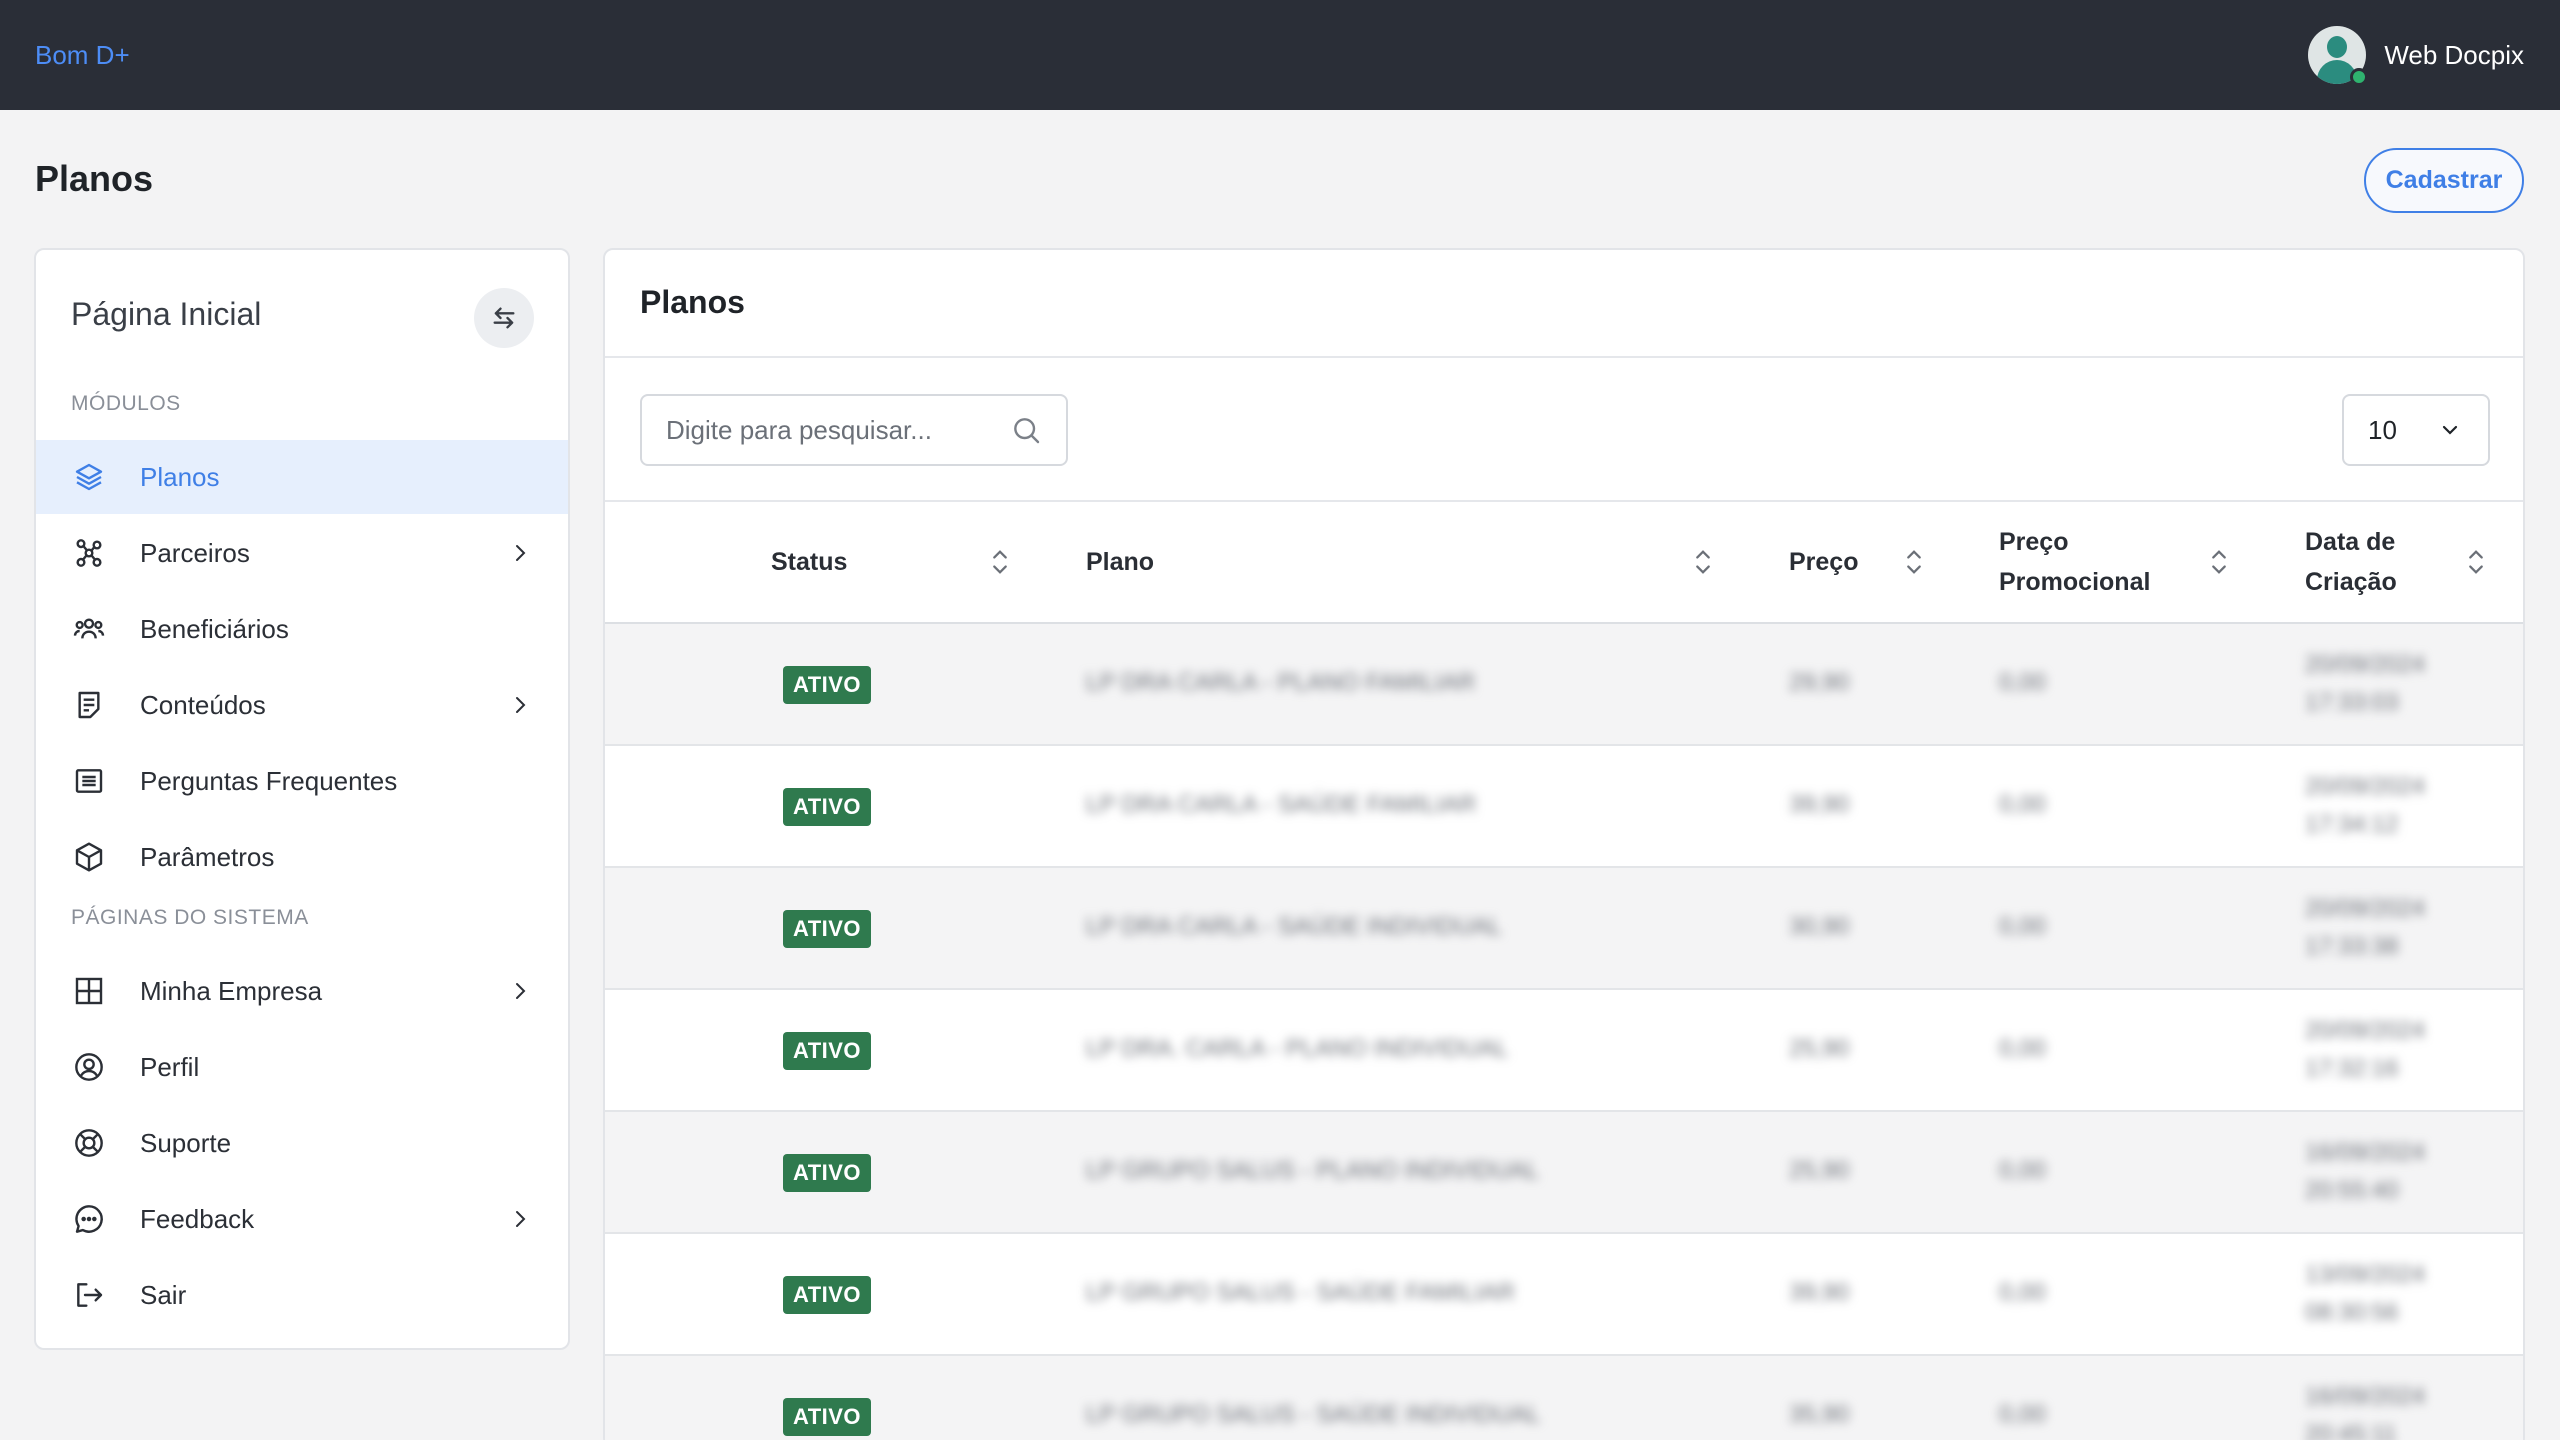 This screenshot has width=2560, height=1440. Describe the element at coordinates (89, 857) in the screenshot. I see `cube-icon` at that location.